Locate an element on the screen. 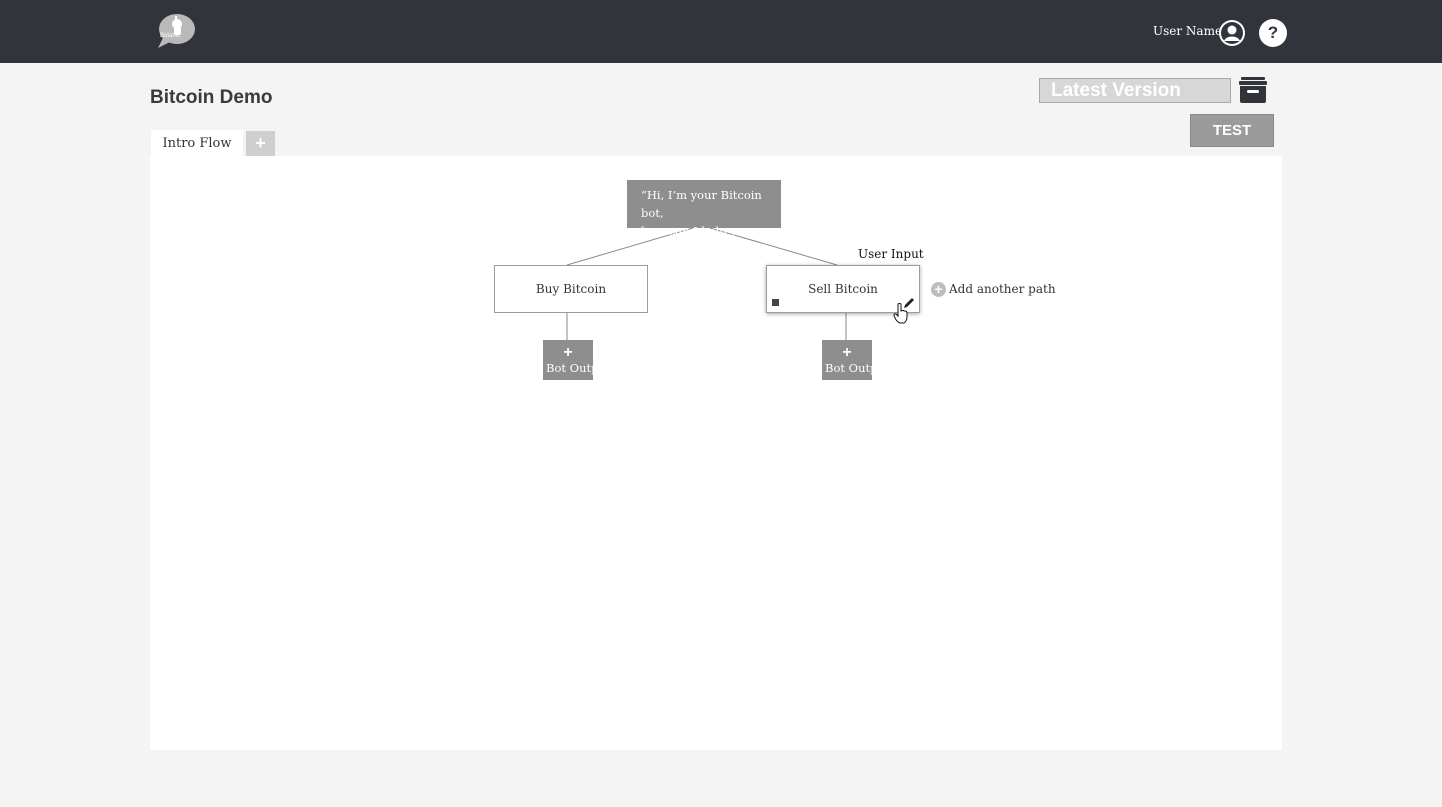  bot-output-node-sell: + Bot Output is located at coordinates (847, 360).